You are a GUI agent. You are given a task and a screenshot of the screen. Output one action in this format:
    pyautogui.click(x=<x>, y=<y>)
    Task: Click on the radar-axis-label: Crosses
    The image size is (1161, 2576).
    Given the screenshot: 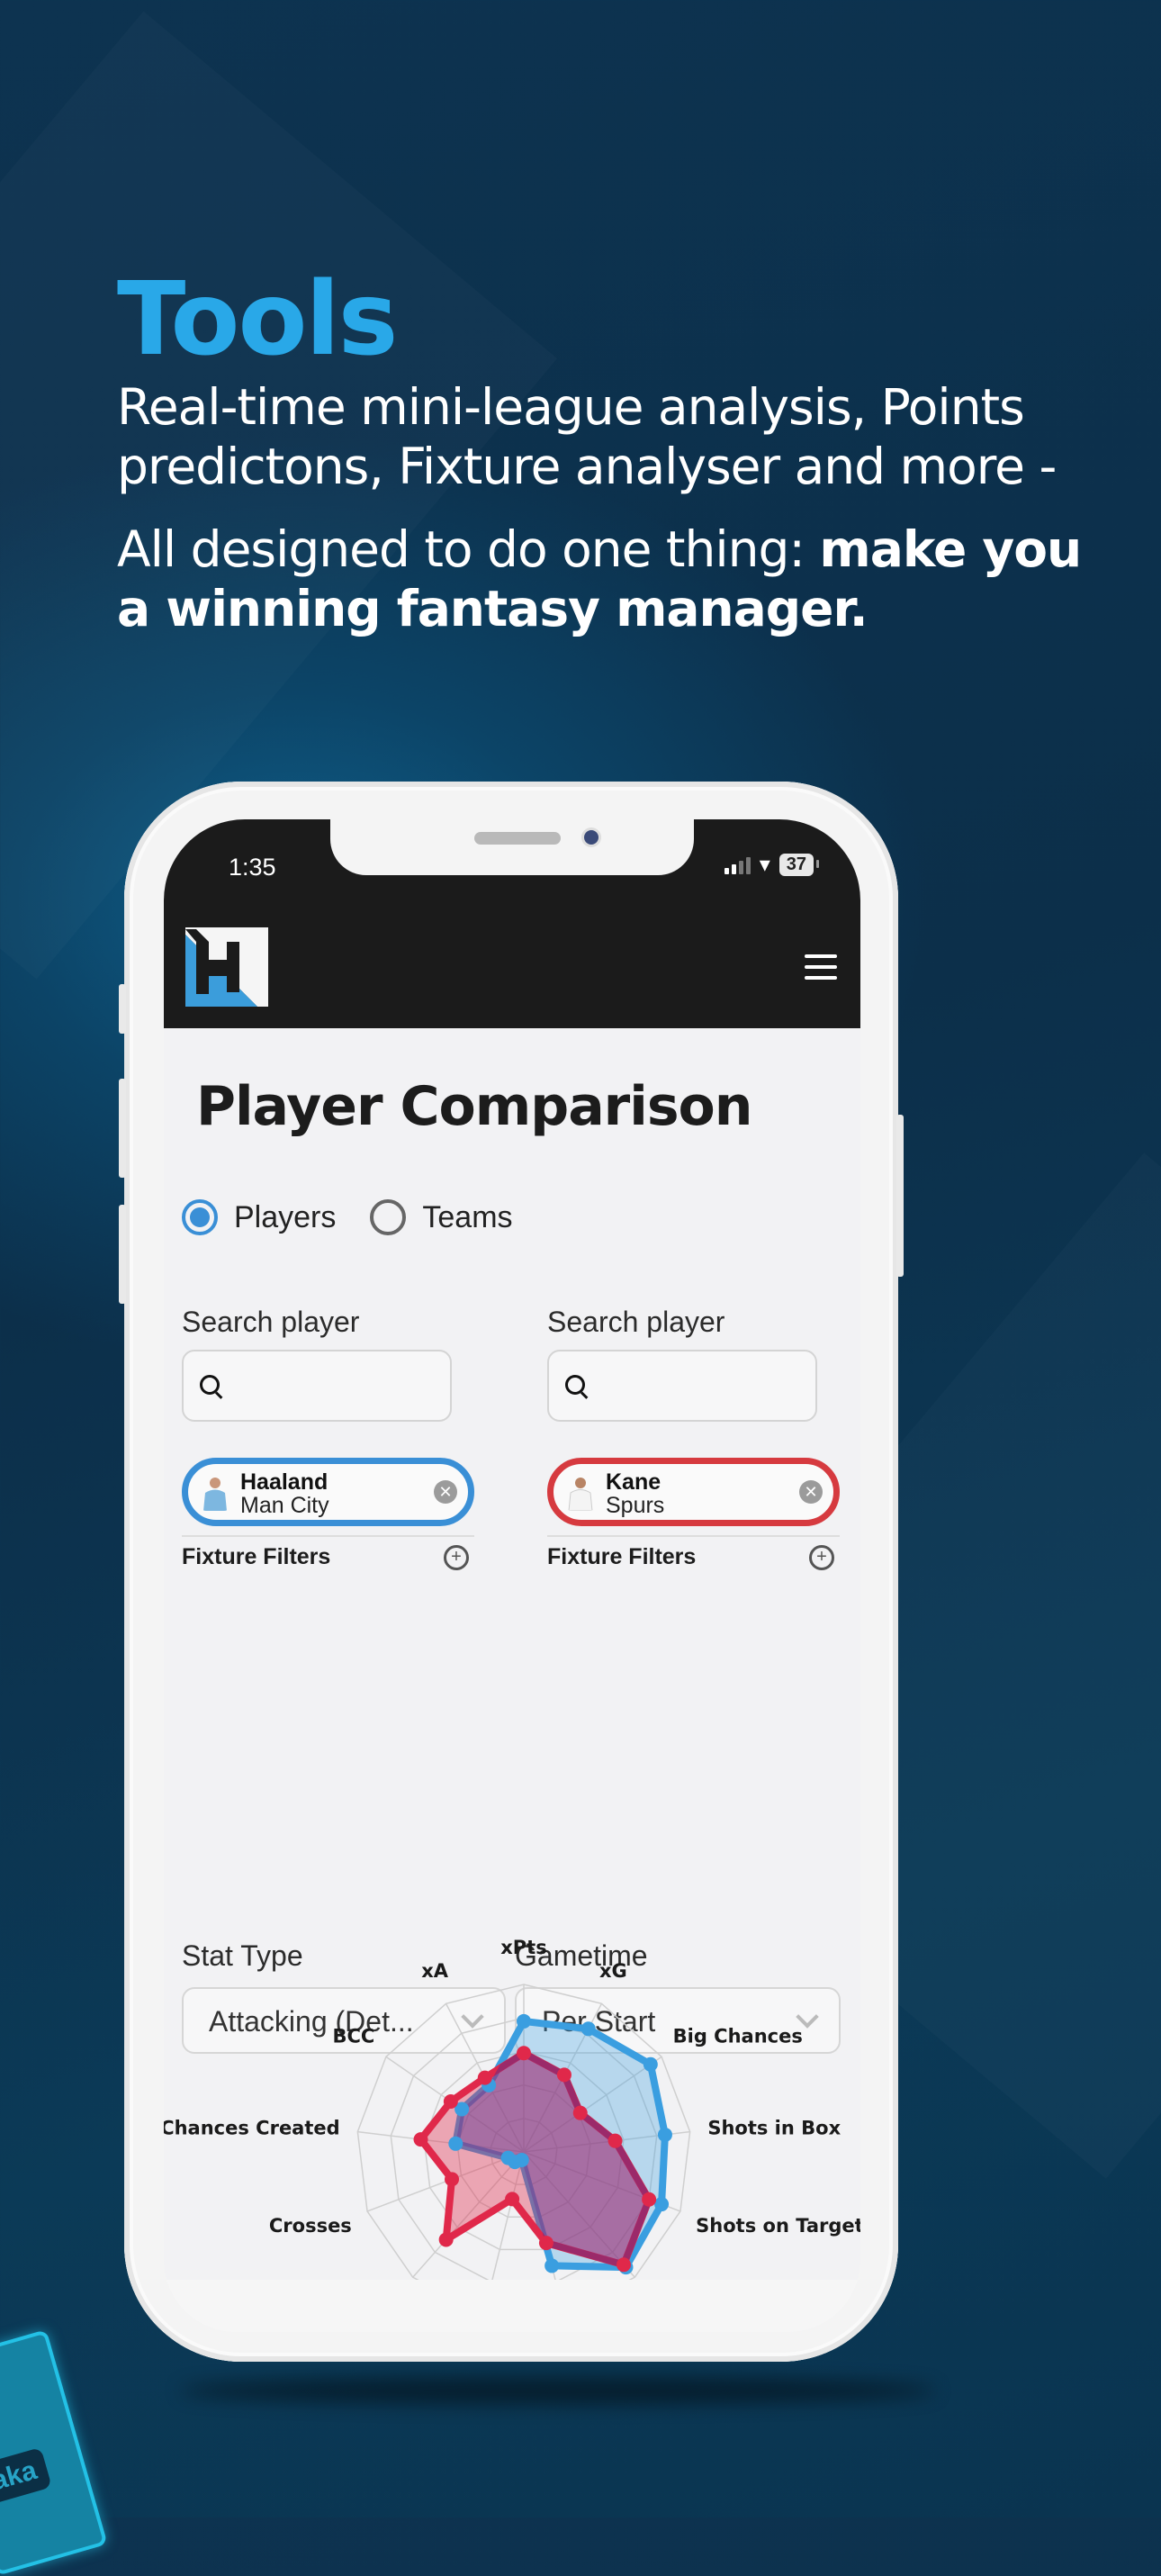 What is the action you would take?
    pyautogui.click(x=310, y=2226)
    